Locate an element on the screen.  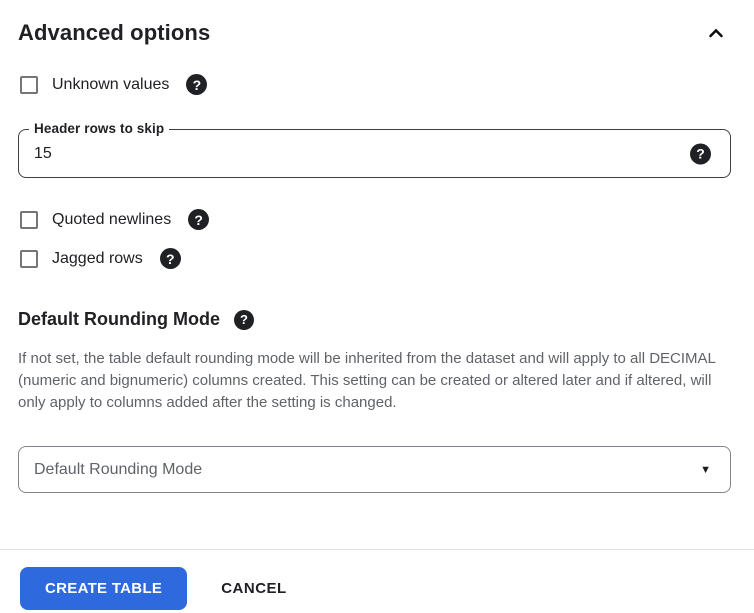
unknown-values-row: Unknown values ? is located at coordinates (374, 84).